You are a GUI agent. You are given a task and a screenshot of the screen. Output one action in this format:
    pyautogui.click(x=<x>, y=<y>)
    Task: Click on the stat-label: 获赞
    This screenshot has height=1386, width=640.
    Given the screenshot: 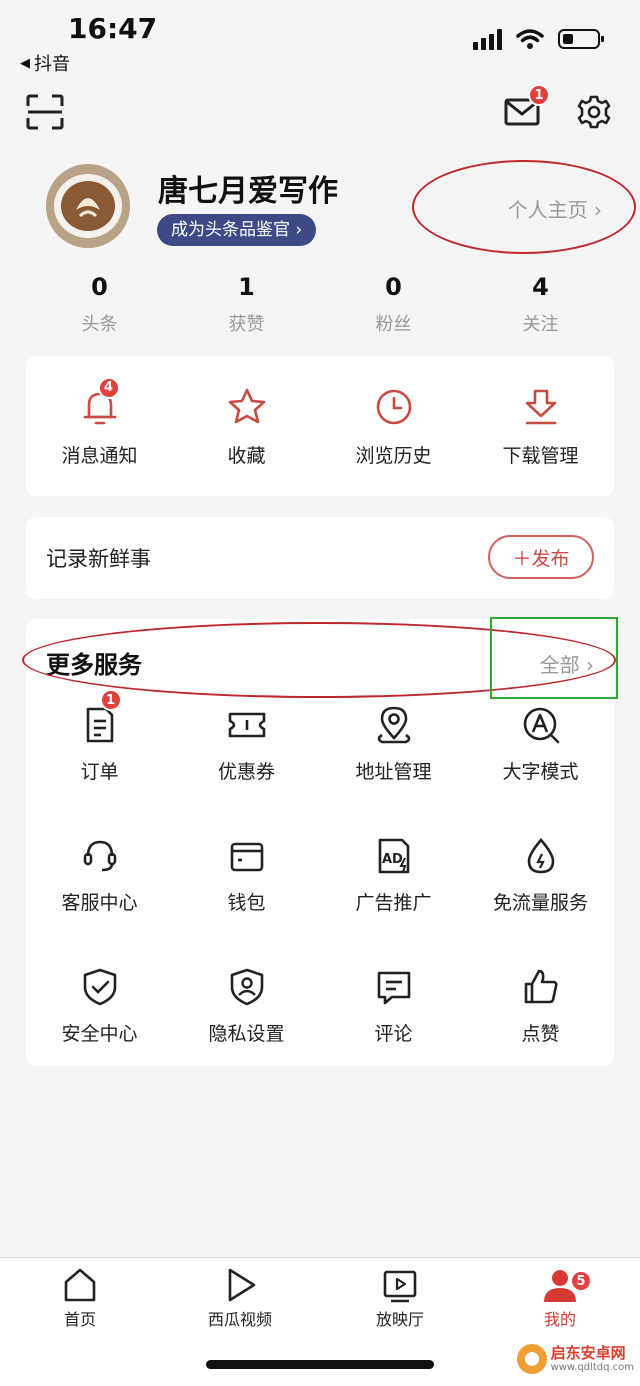 What is the action you would take?
    pyautogui.click(x=246, y=324)
    